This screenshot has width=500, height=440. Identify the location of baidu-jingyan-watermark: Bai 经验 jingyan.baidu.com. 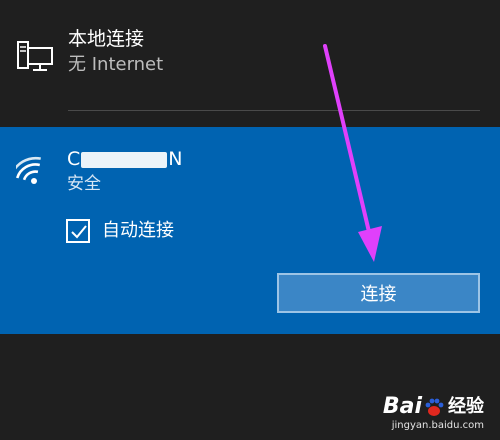
(419, 414).